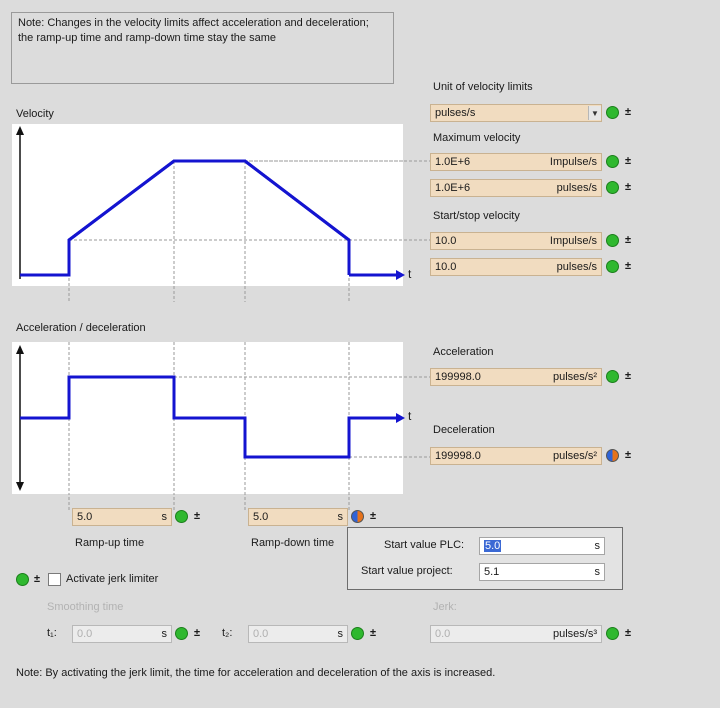 The image size is (720, 708). I want to click on start-value-project-field: 5.1 s, so click(542, 572).